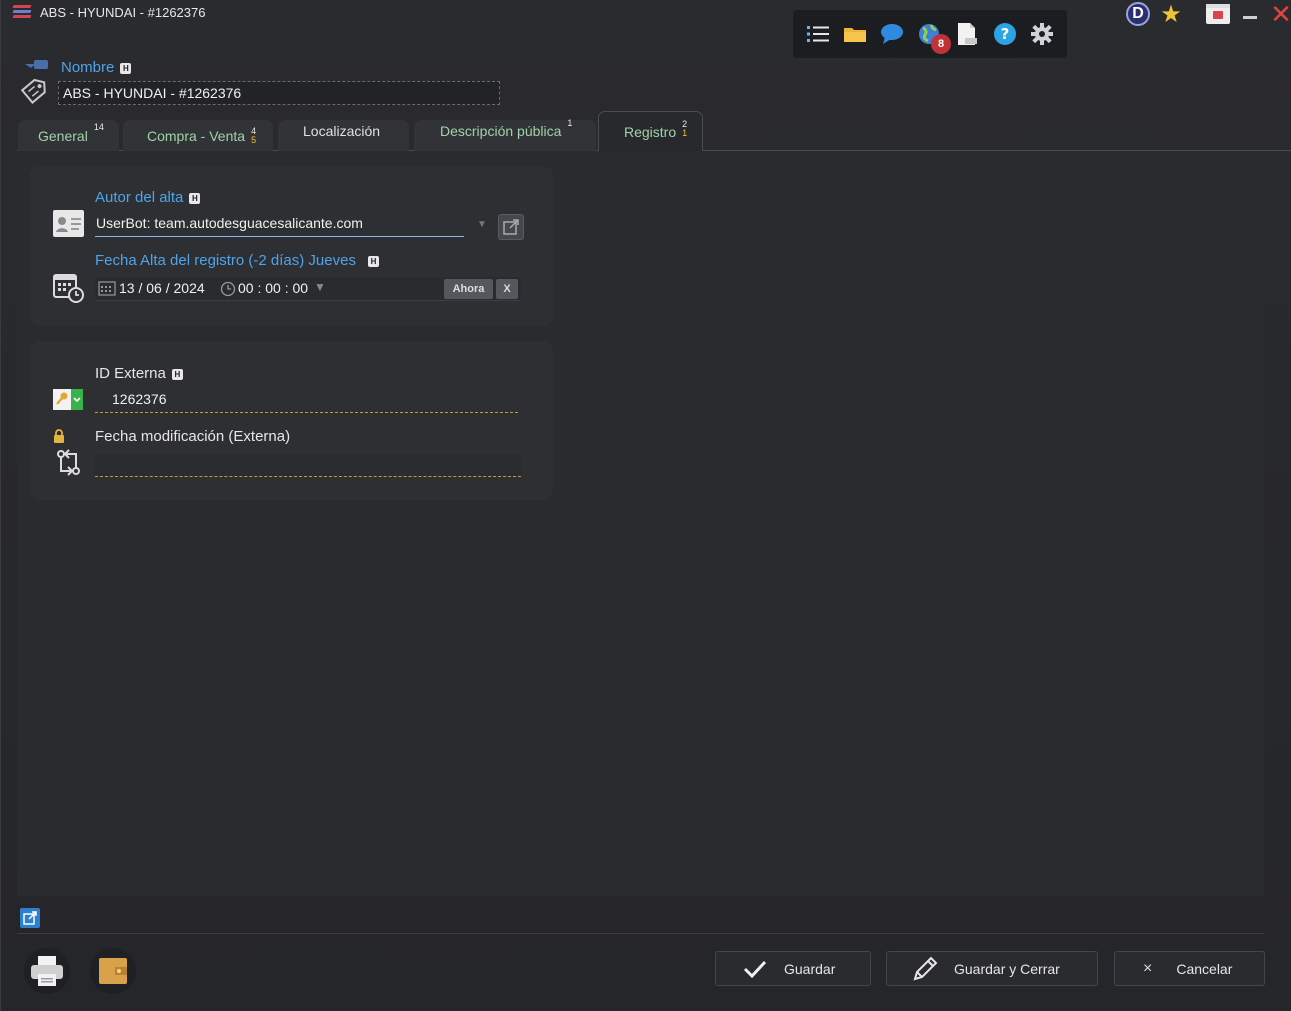 The width and height of the screenshot is (1291, 1011). What do you see at coordinates (818, 34) in the screenshot?
I see `list-icon` at bounding box center [818, 34].